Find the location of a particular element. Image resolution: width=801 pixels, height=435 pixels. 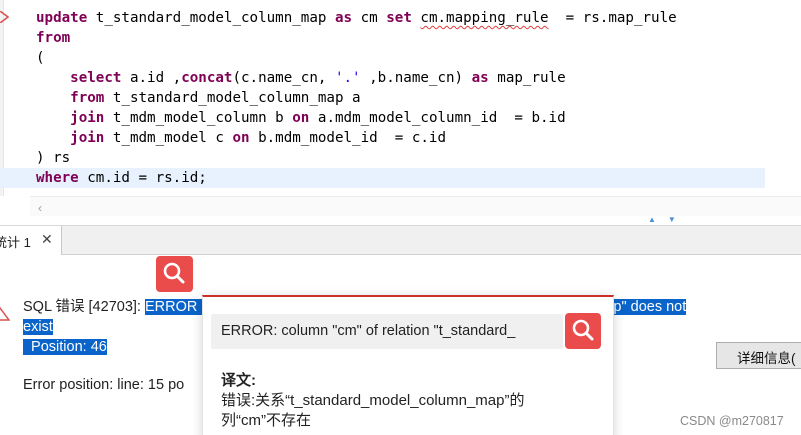

watermark: CSDN @m270817 is located at coordinates (732, 421).